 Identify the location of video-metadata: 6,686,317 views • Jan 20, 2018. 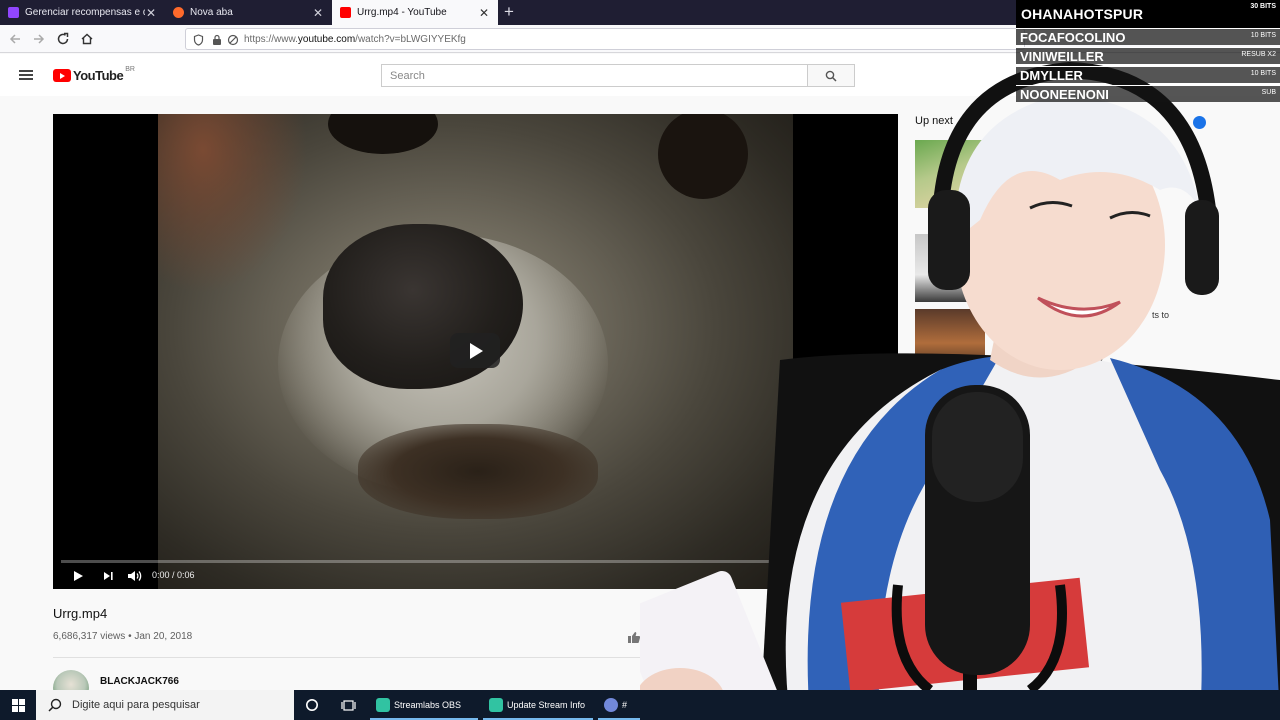
(122, 636).